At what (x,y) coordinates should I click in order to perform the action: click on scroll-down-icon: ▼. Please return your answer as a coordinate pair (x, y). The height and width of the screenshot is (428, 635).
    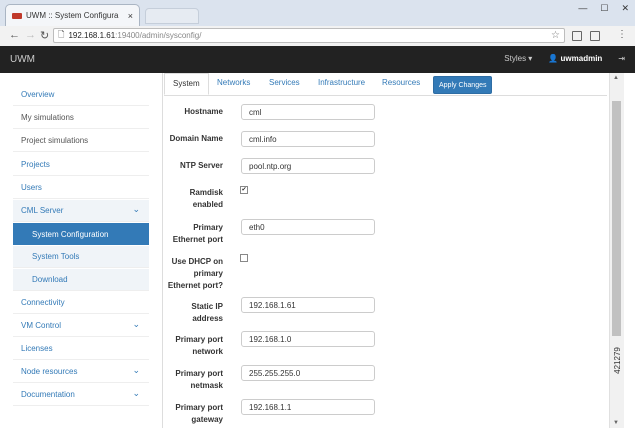
    Looking at the image, I should click on (616, 423).